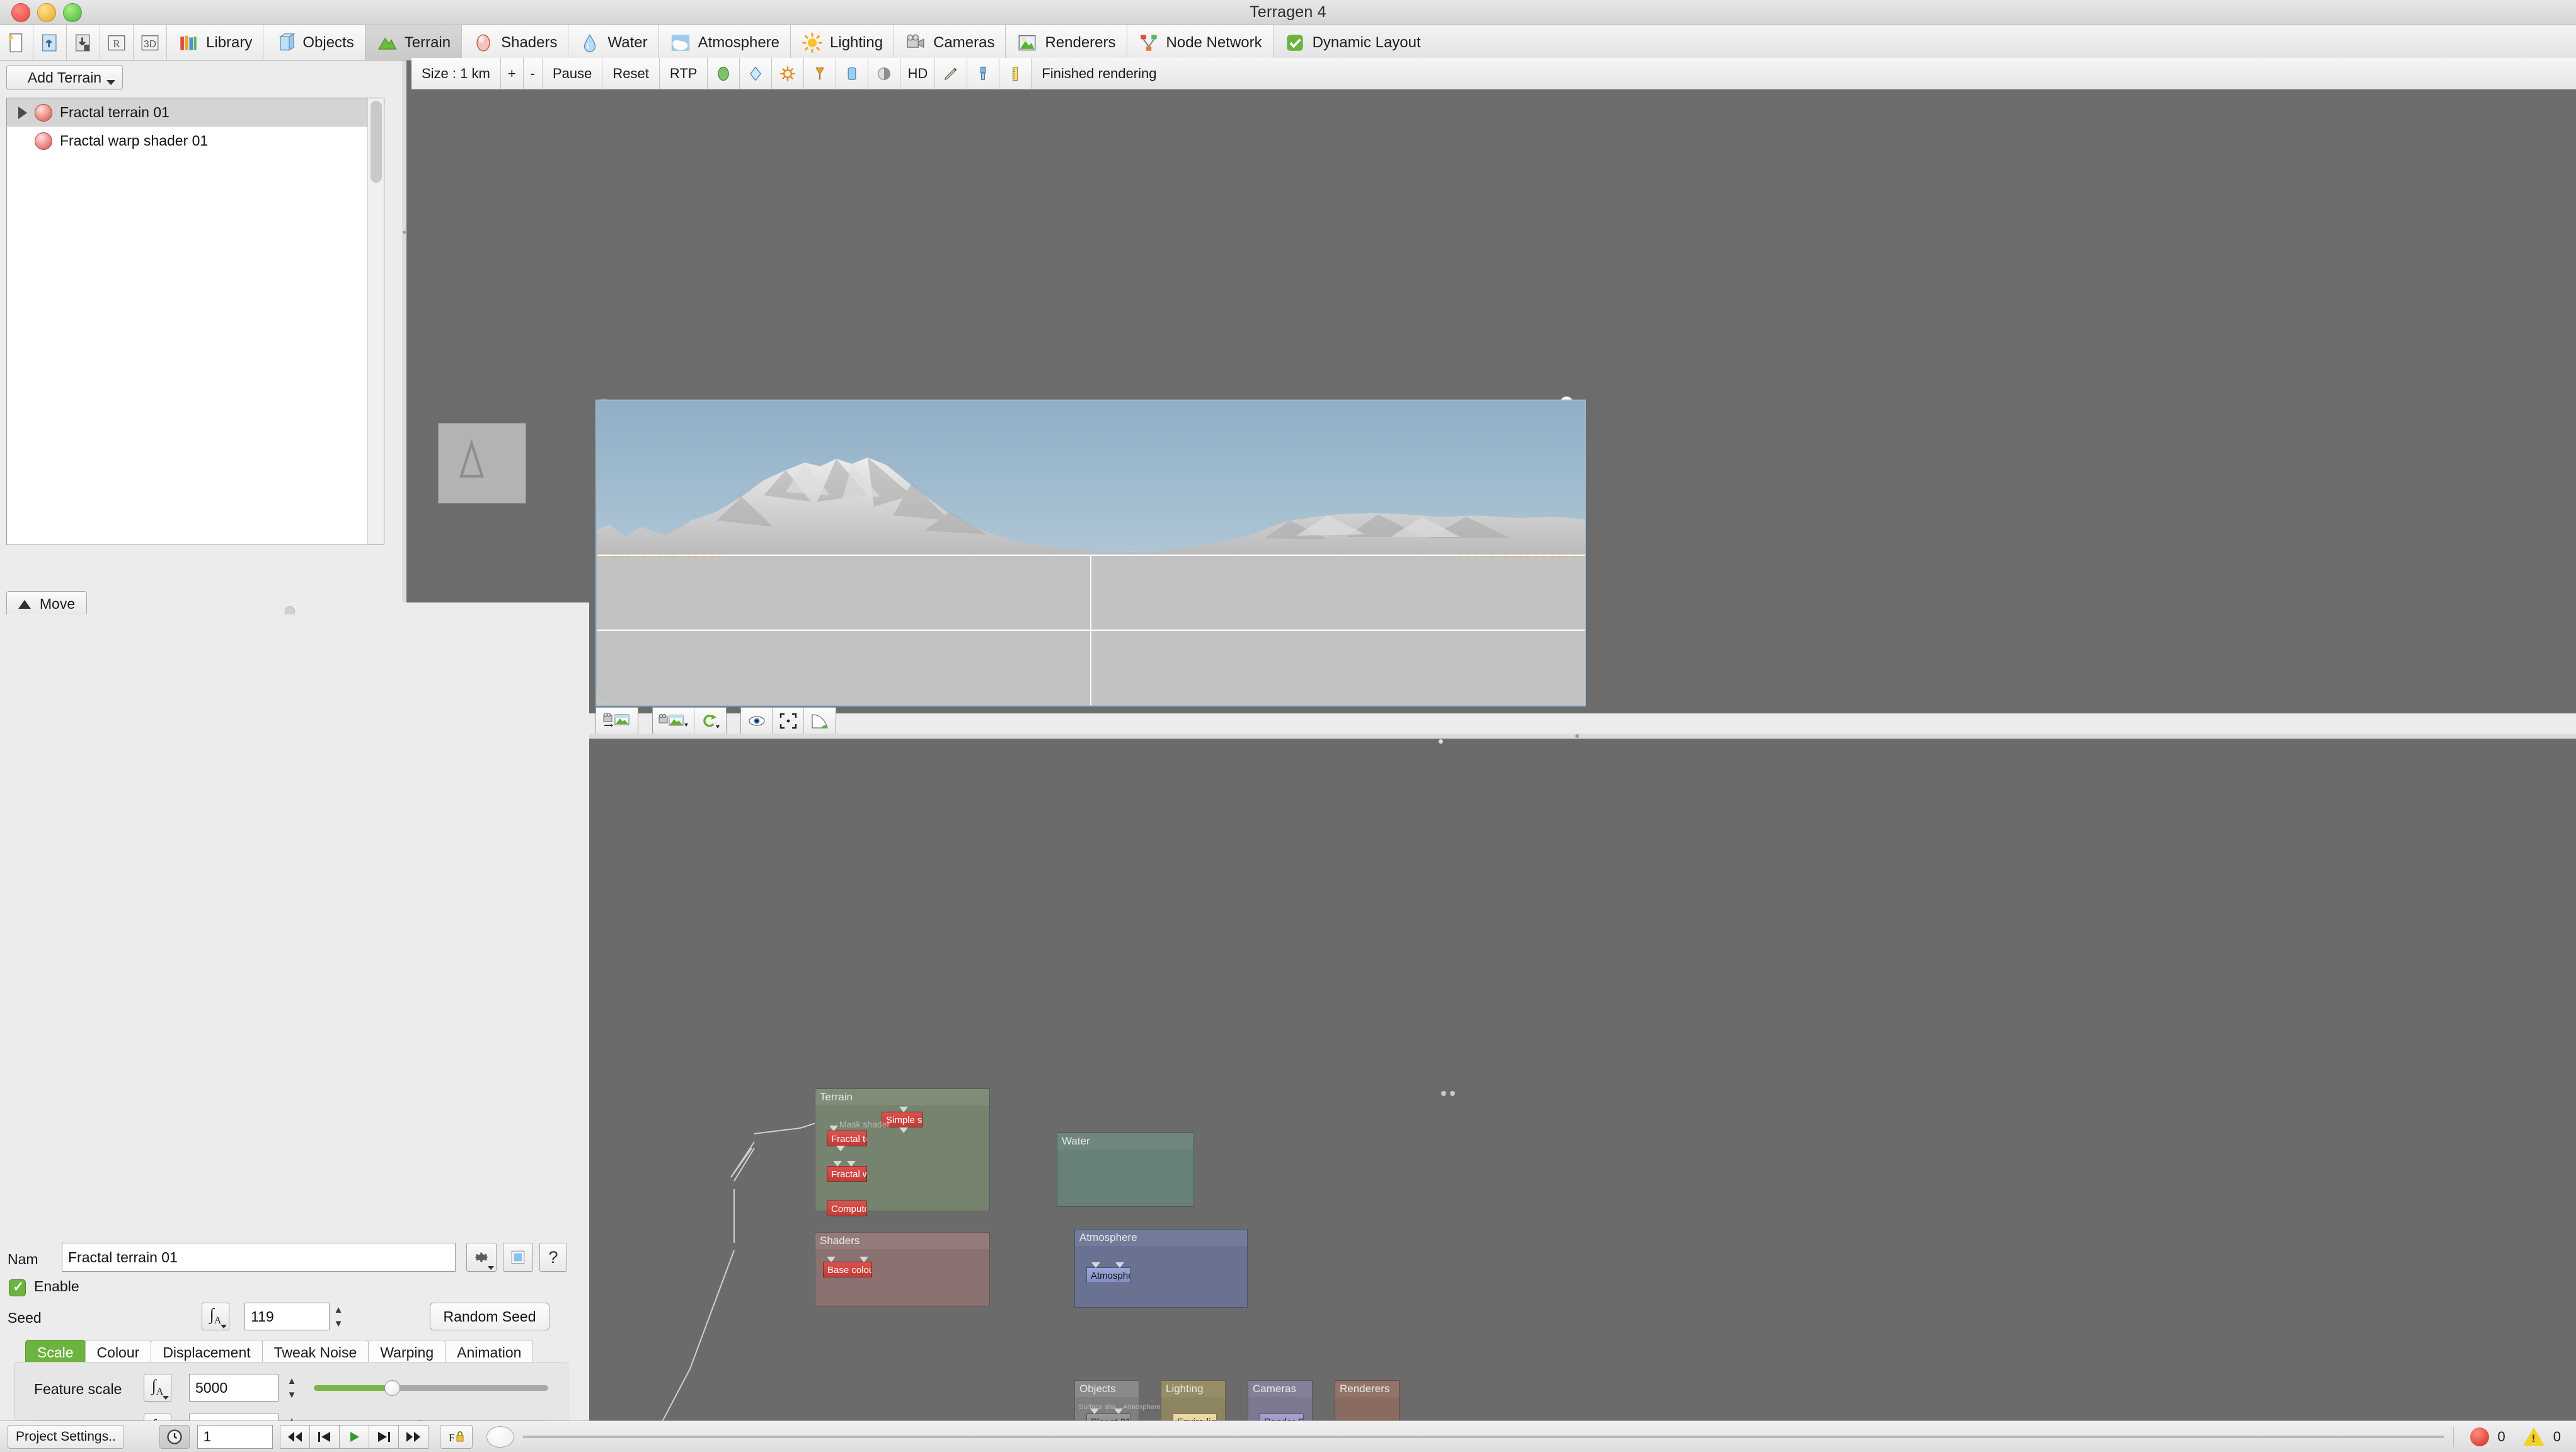  Describe the element at coordinates (482, 464) in the screenshot. I see `preview-thumbnail` at that location.